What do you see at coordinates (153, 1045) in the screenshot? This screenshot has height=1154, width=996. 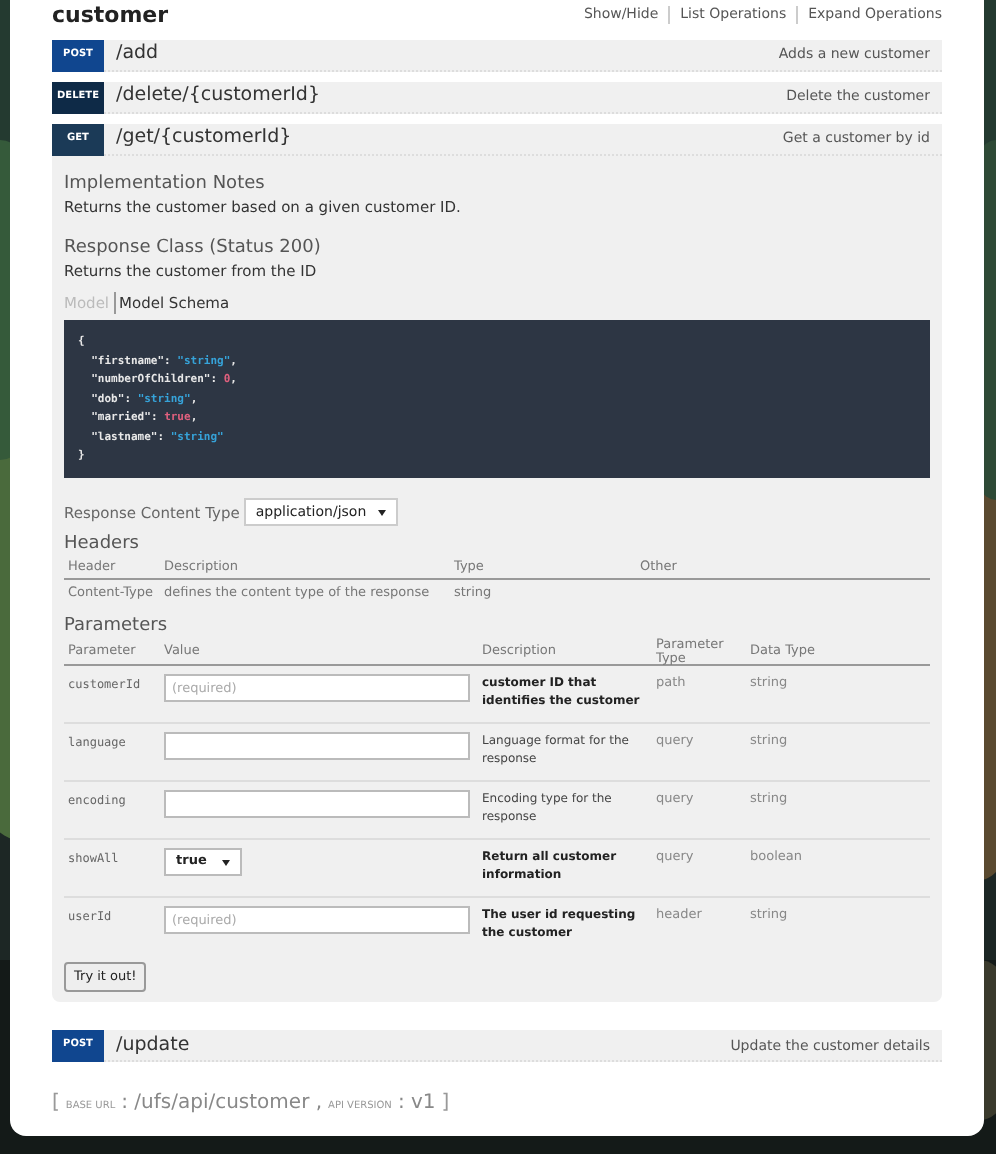 I see `operation-path: /update` at bounding box center [153, 1045].